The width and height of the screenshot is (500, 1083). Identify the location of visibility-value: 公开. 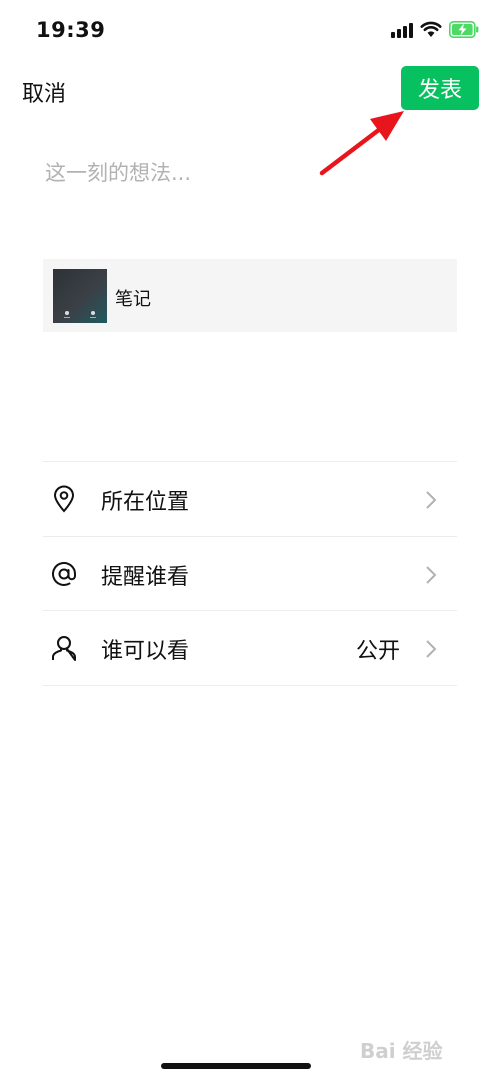
(377, 651).